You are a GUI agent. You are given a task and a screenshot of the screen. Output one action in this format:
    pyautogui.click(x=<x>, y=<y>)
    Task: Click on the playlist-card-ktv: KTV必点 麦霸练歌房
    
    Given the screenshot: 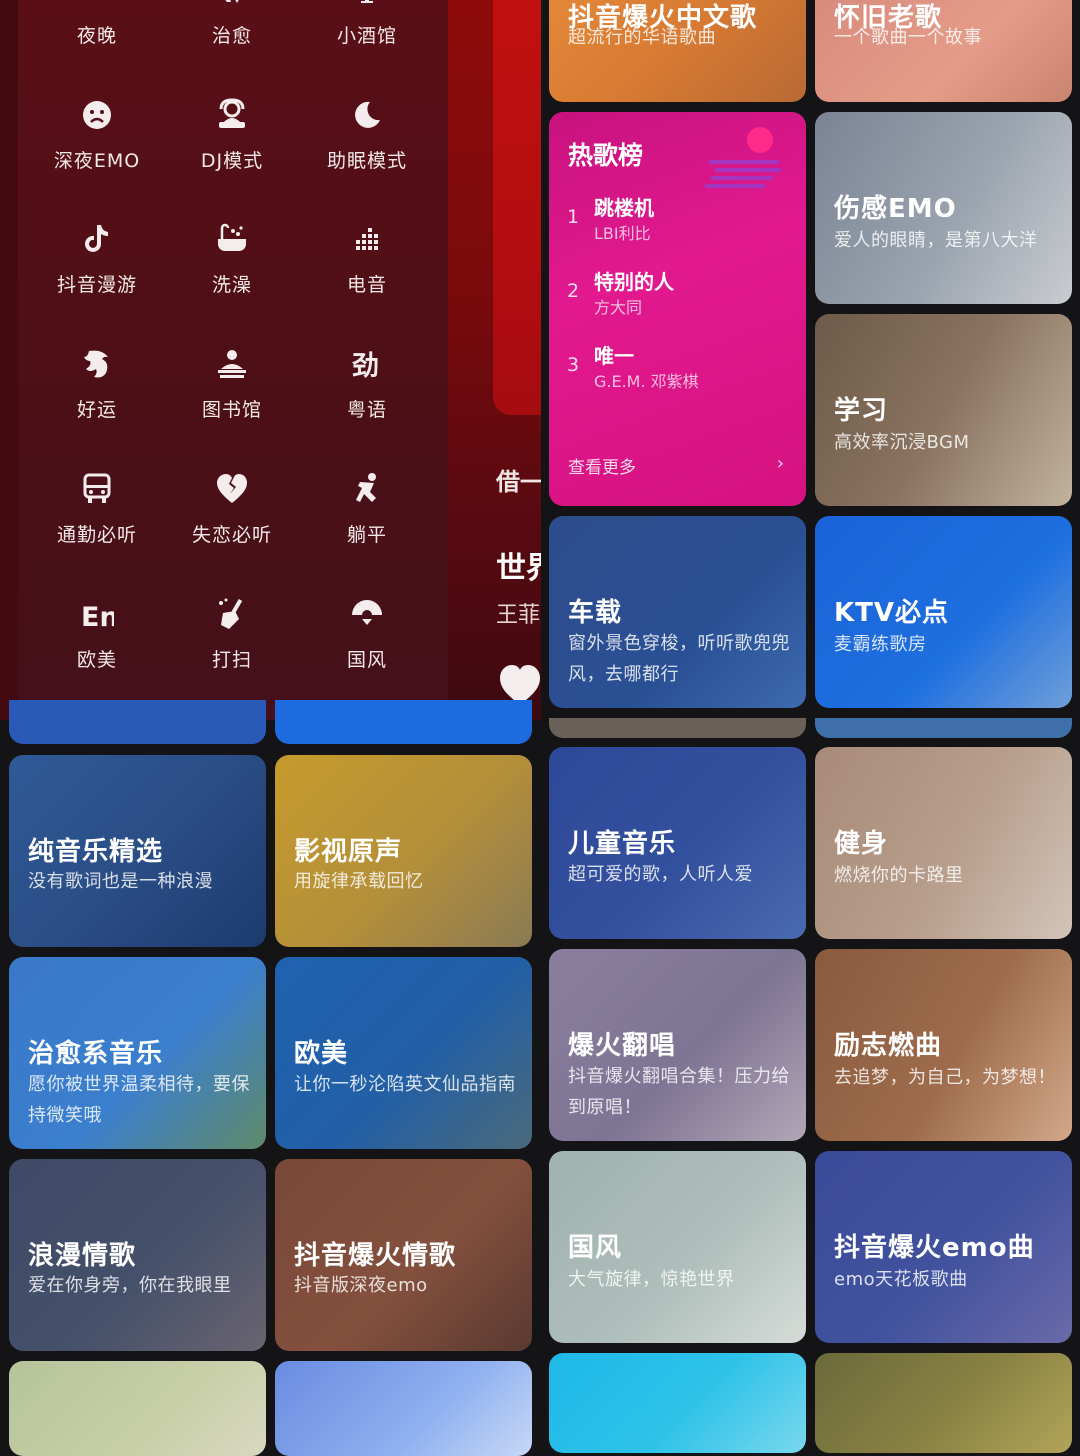 What is the action you would take?
    pyautogui.click(x=943, y=612)
    